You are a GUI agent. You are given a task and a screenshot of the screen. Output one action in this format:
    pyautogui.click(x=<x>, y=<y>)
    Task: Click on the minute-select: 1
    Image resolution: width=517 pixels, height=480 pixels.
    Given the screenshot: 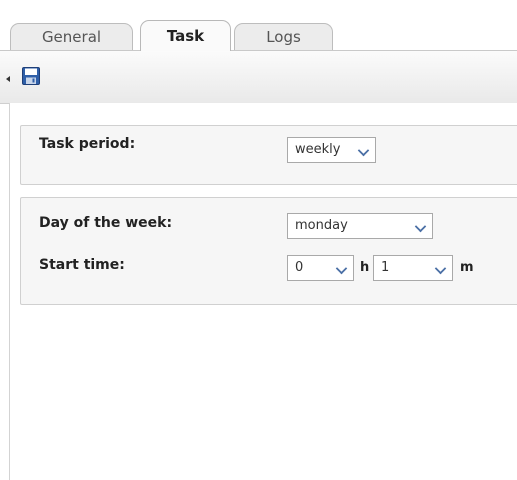 What is the action you would take?
    pyautogui.click(x=413, y=268)
    